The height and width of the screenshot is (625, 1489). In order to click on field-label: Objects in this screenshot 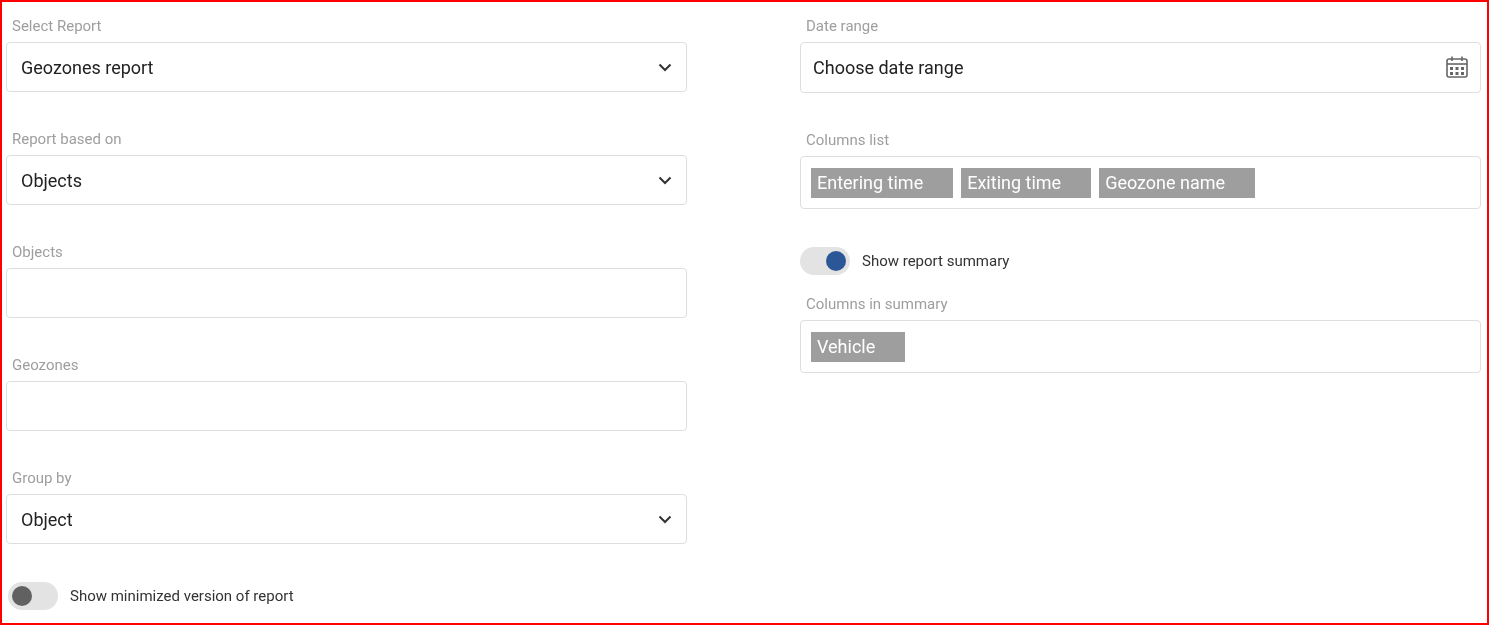, I will do `click(37, 252)`.